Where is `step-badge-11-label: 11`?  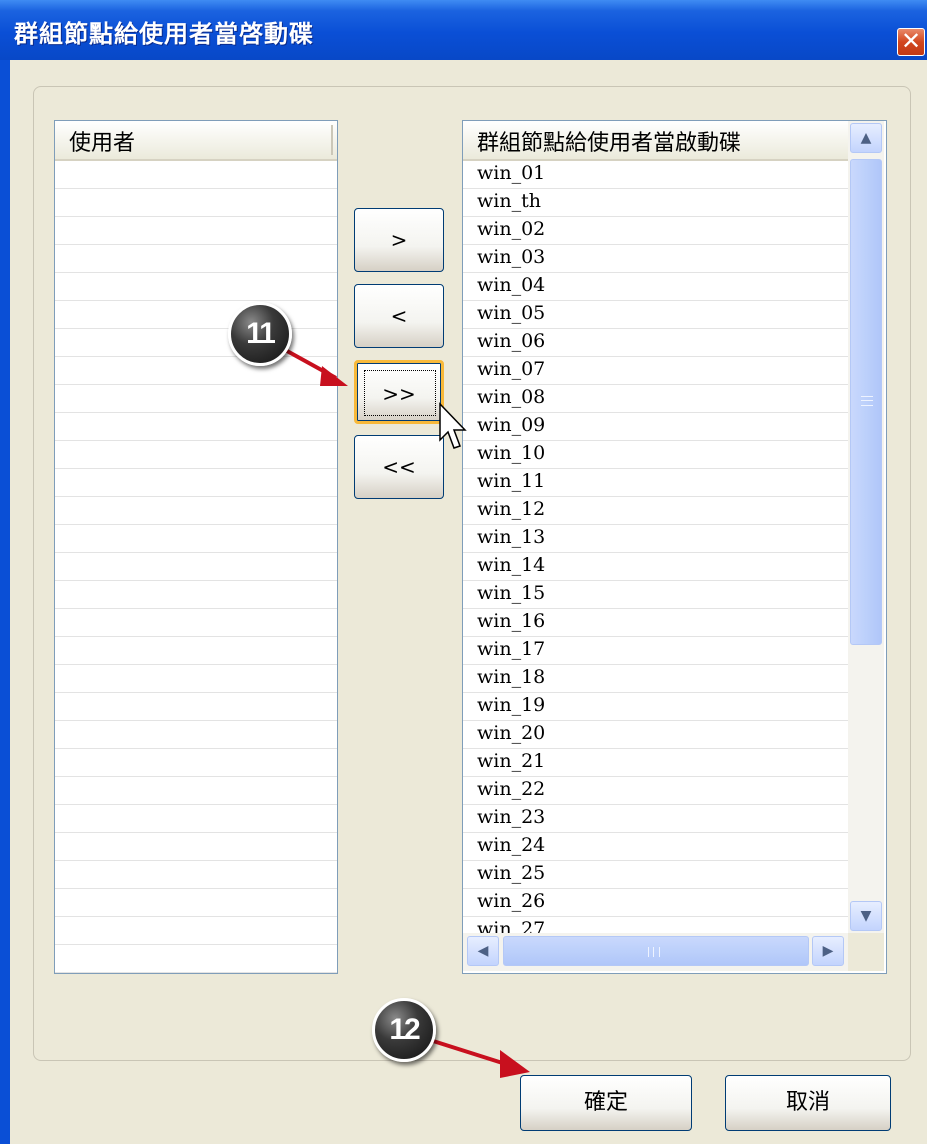
step-badge-11-label: 11 is located at coordinates (261, 333).